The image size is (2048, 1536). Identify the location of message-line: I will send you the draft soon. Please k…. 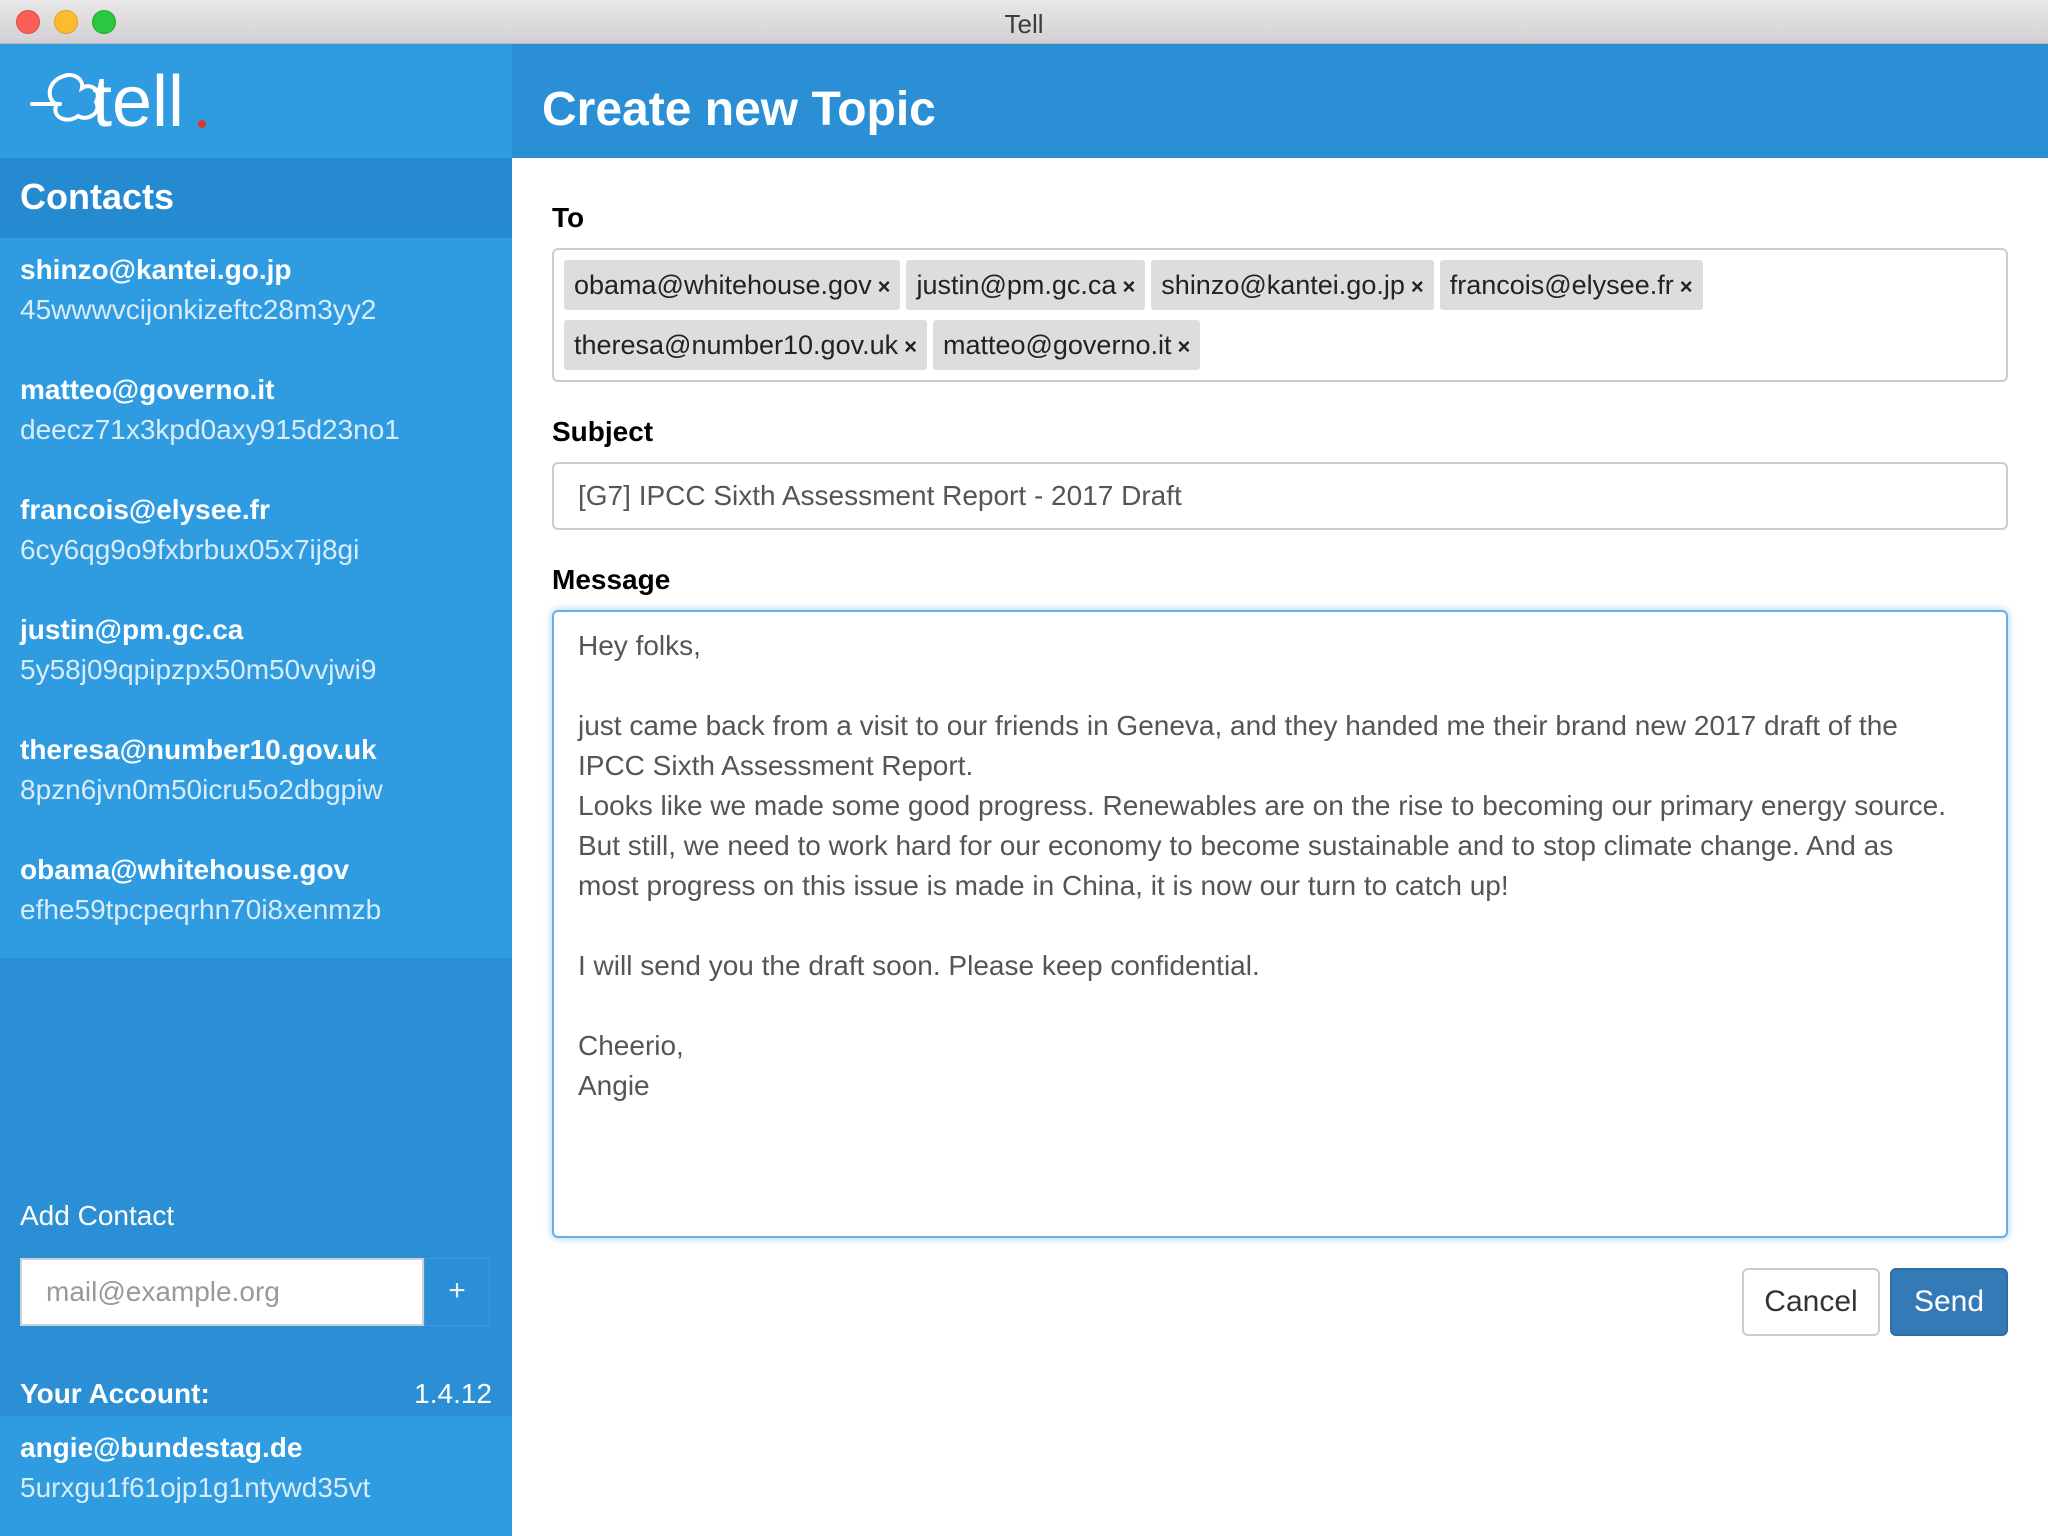
(919, 965).